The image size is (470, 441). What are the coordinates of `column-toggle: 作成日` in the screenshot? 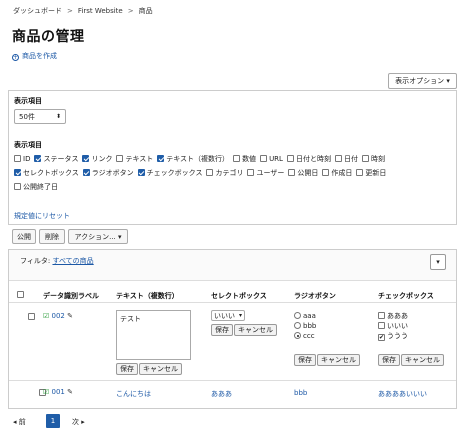 It's located at (337, 173).